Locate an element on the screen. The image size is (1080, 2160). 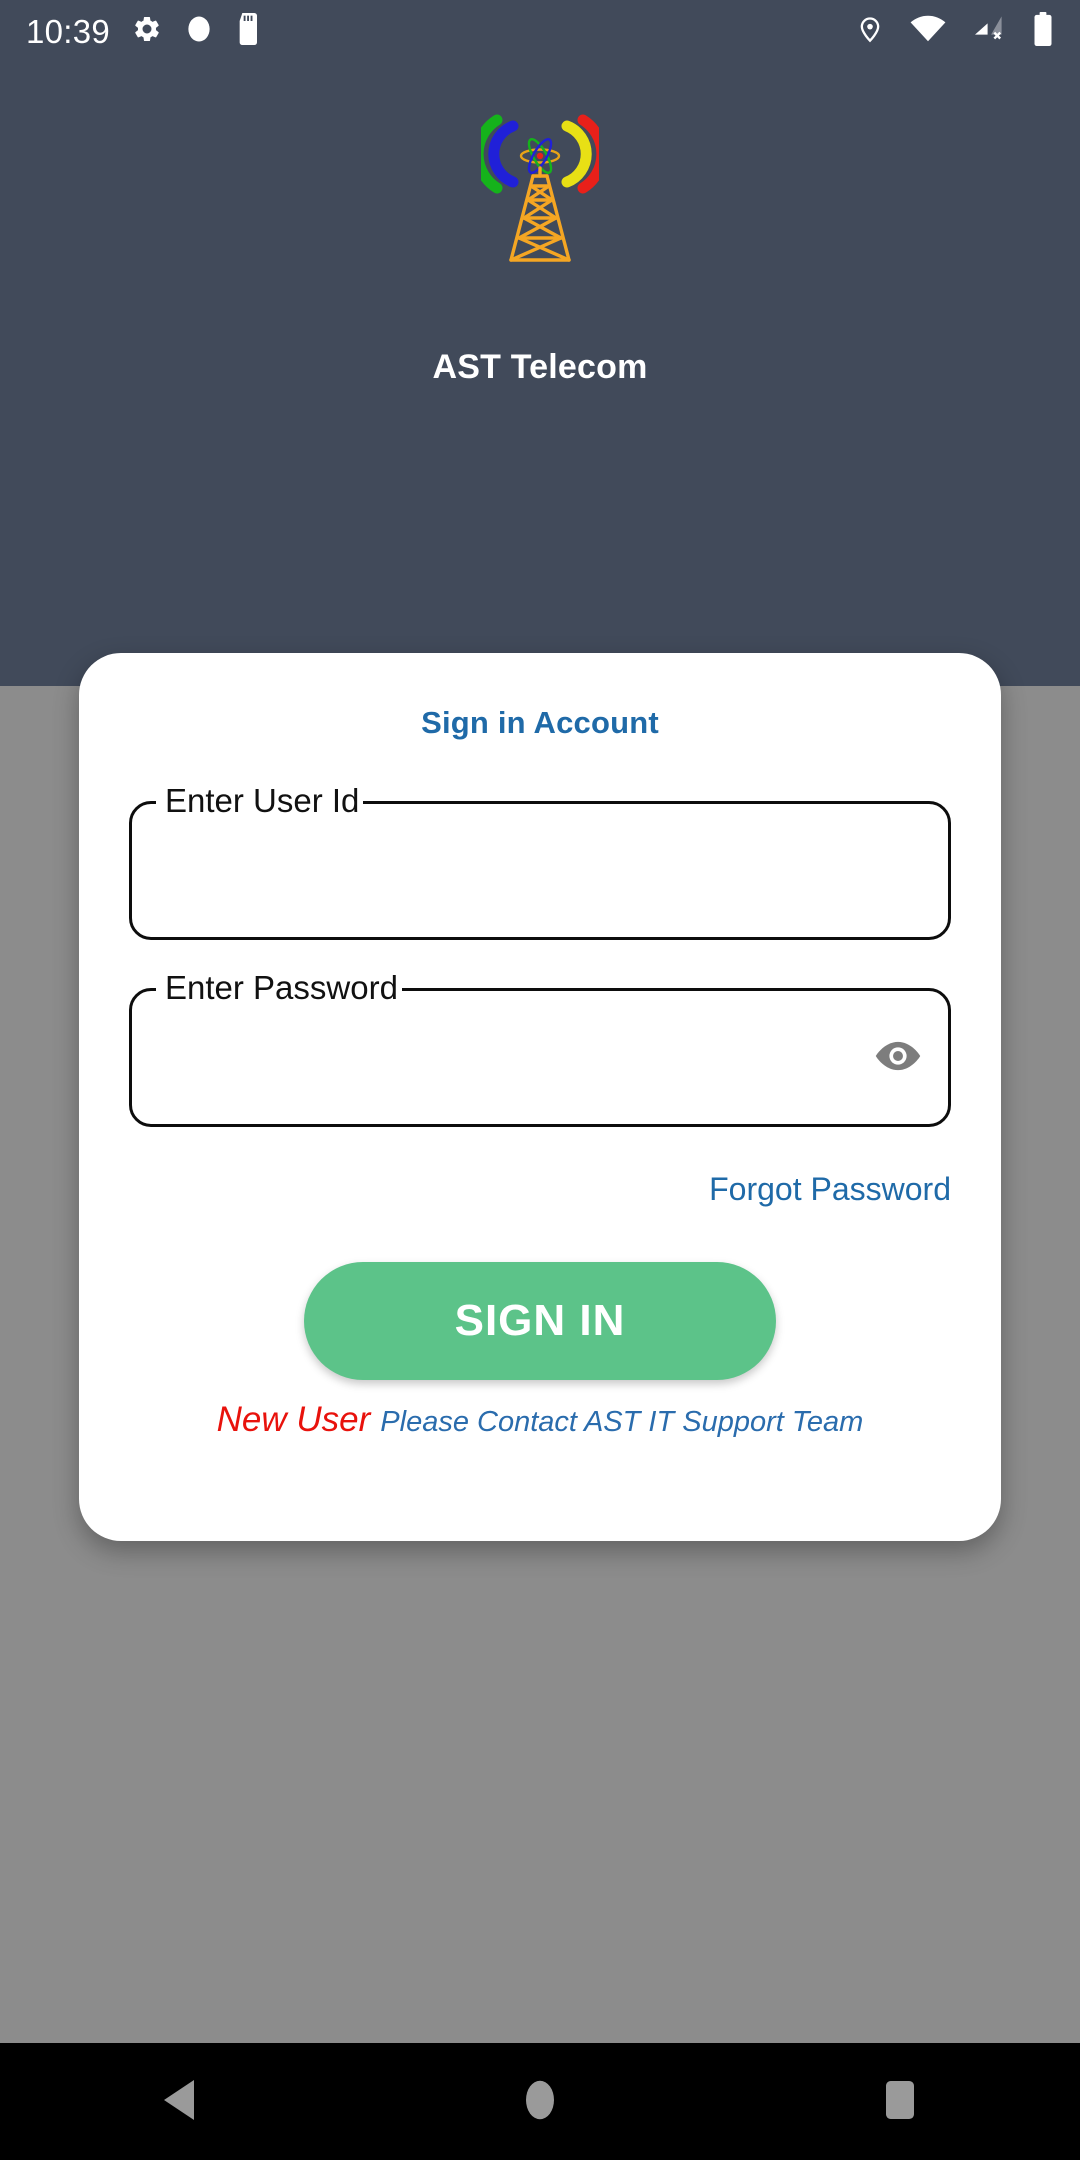
recents-square-icon is located at coordinates (900, 2101).